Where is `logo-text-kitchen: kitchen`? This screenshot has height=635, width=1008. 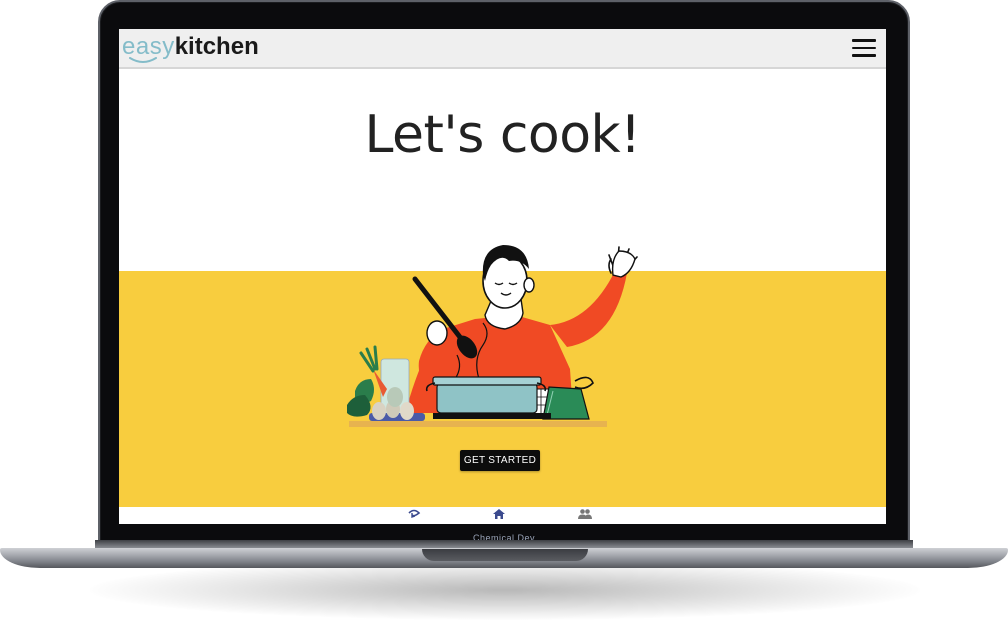 logo-text-kitchen: kitchen is located at coordinates (216, 46).